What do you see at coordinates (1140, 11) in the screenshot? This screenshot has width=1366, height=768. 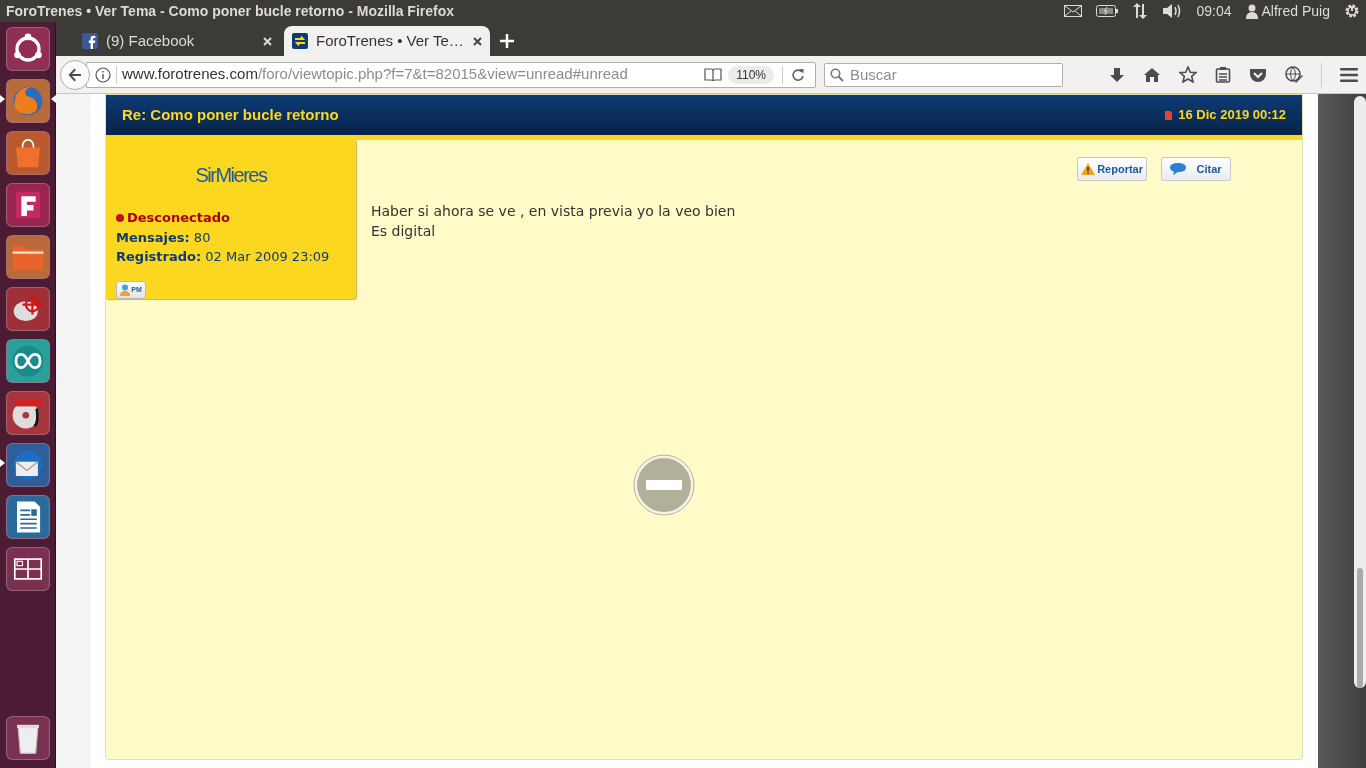 I see `up-down-arrows-icon` at bounding box center [1140, 11].